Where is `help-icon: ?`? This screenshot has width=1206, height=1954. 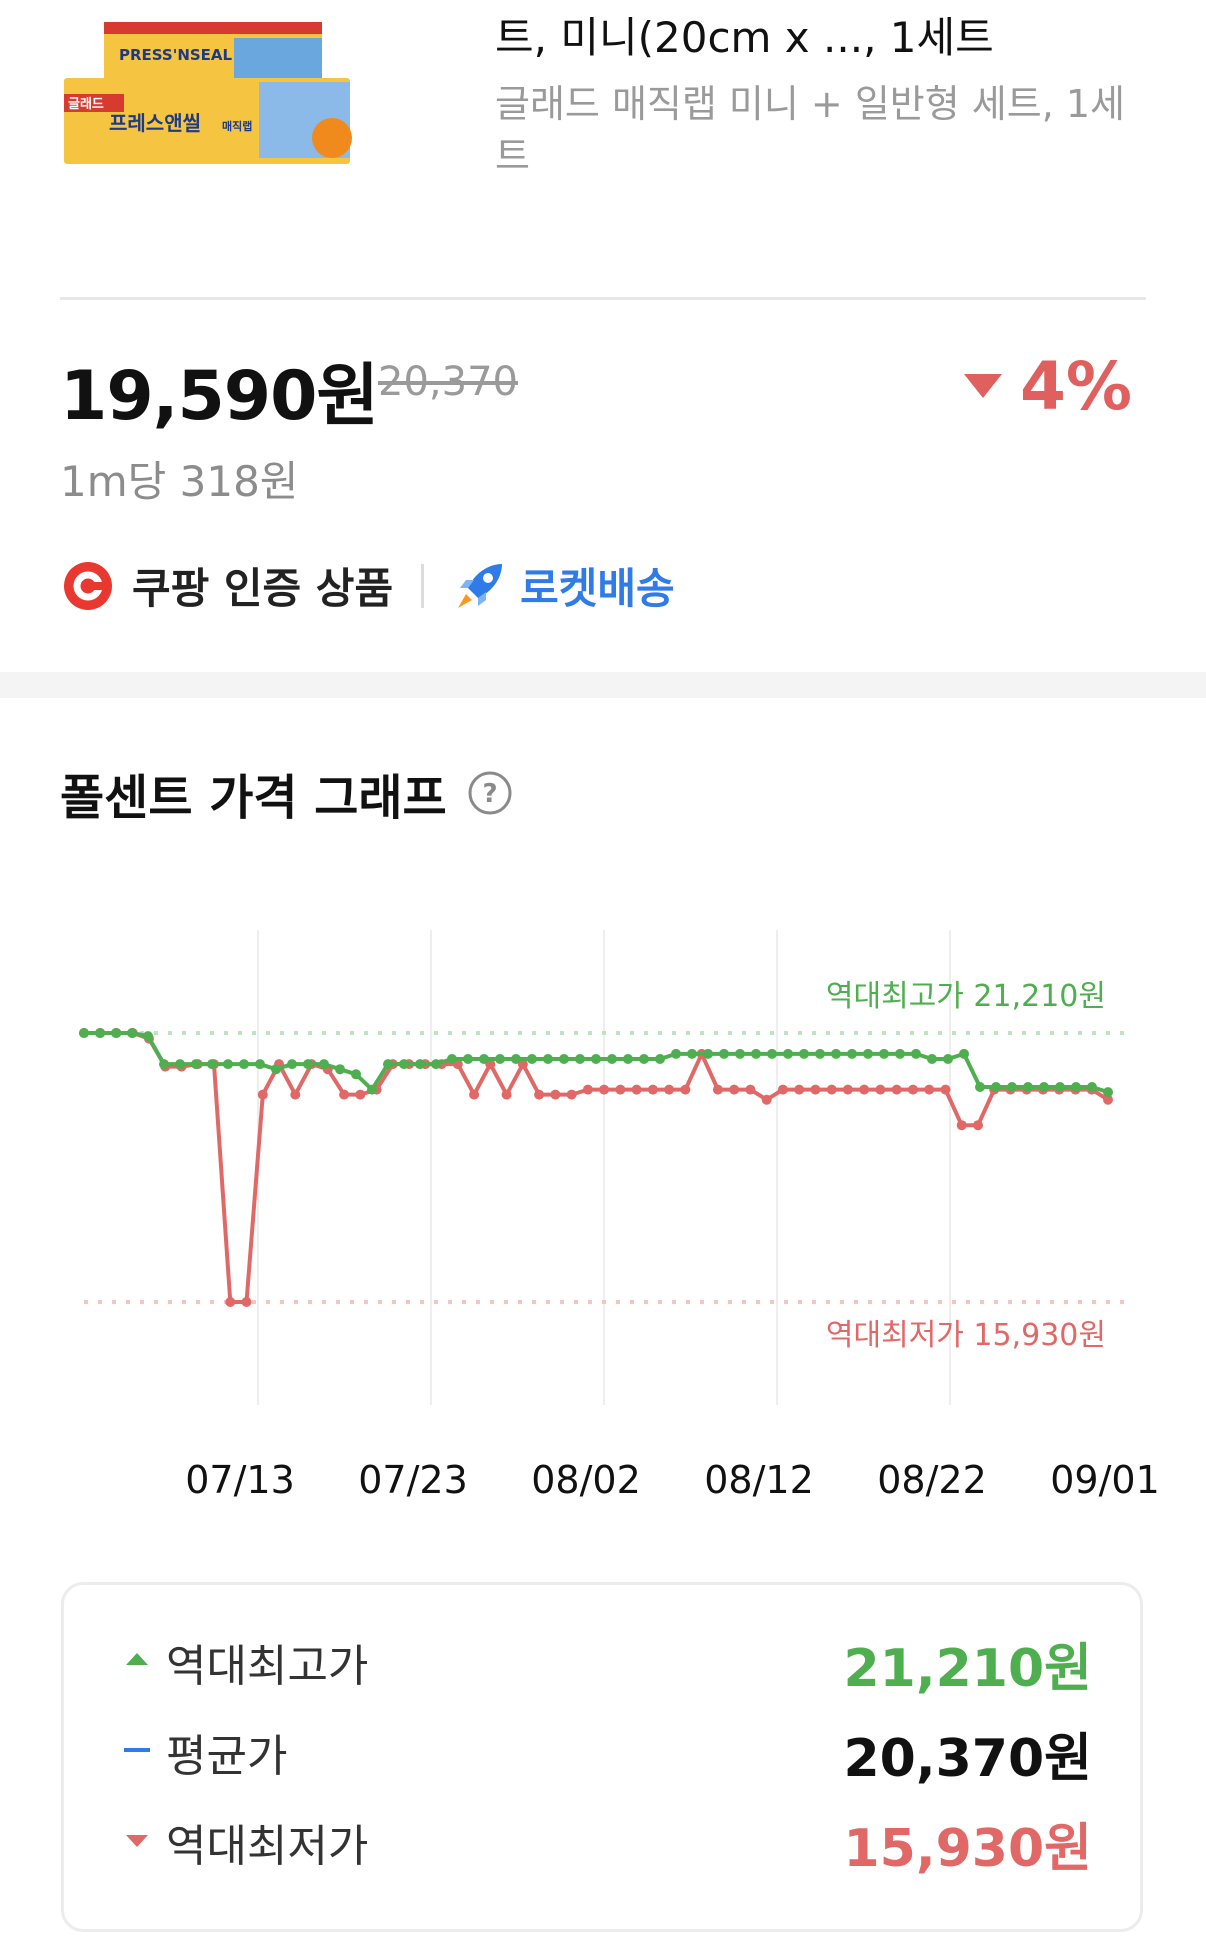
help-icon: ? is located at coordinates (490, 793).